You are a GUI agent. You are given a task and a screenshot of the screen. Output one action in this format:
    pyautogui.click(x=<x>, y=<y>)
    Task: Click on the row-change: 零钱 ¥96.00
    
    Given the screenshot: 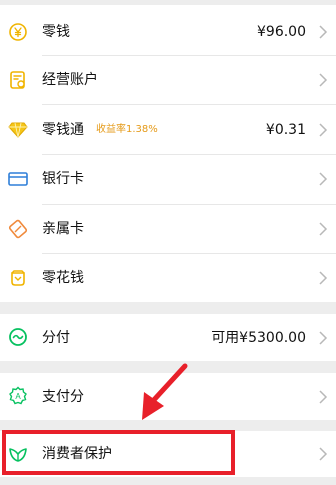 What is the action you would take?
    pyautogui.click(x=168, y=32)
    